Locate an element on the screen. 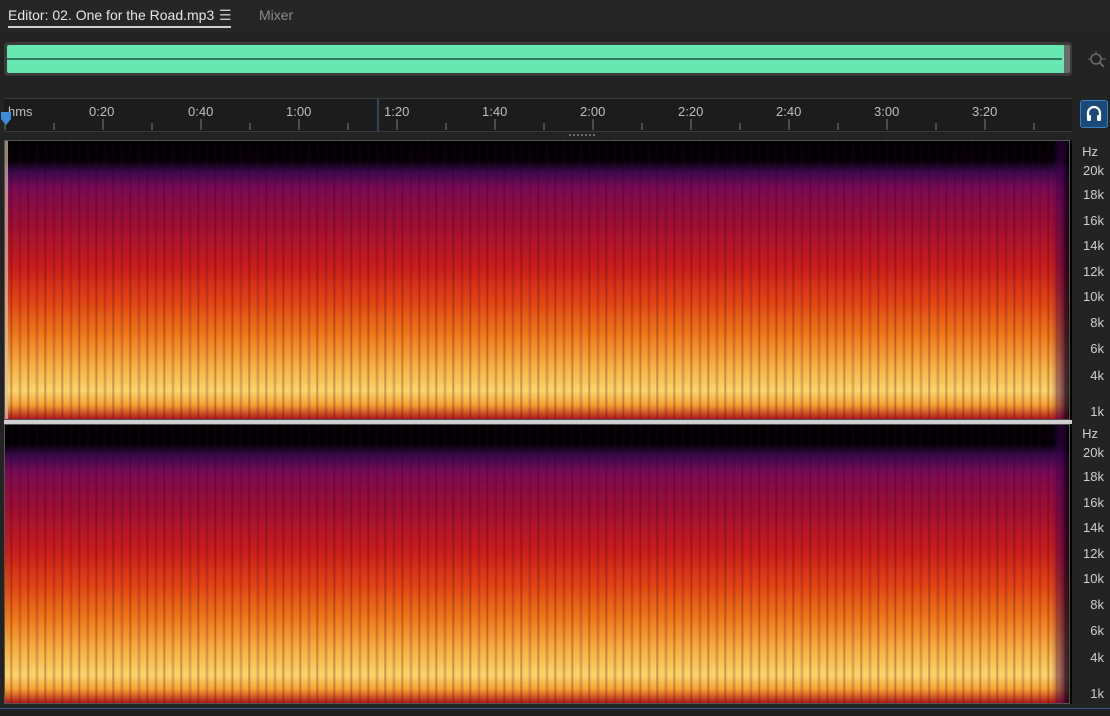 The height and width of the screenshot is (716, 1110). time-label: 3:00 is located at coordinates (887, 111).